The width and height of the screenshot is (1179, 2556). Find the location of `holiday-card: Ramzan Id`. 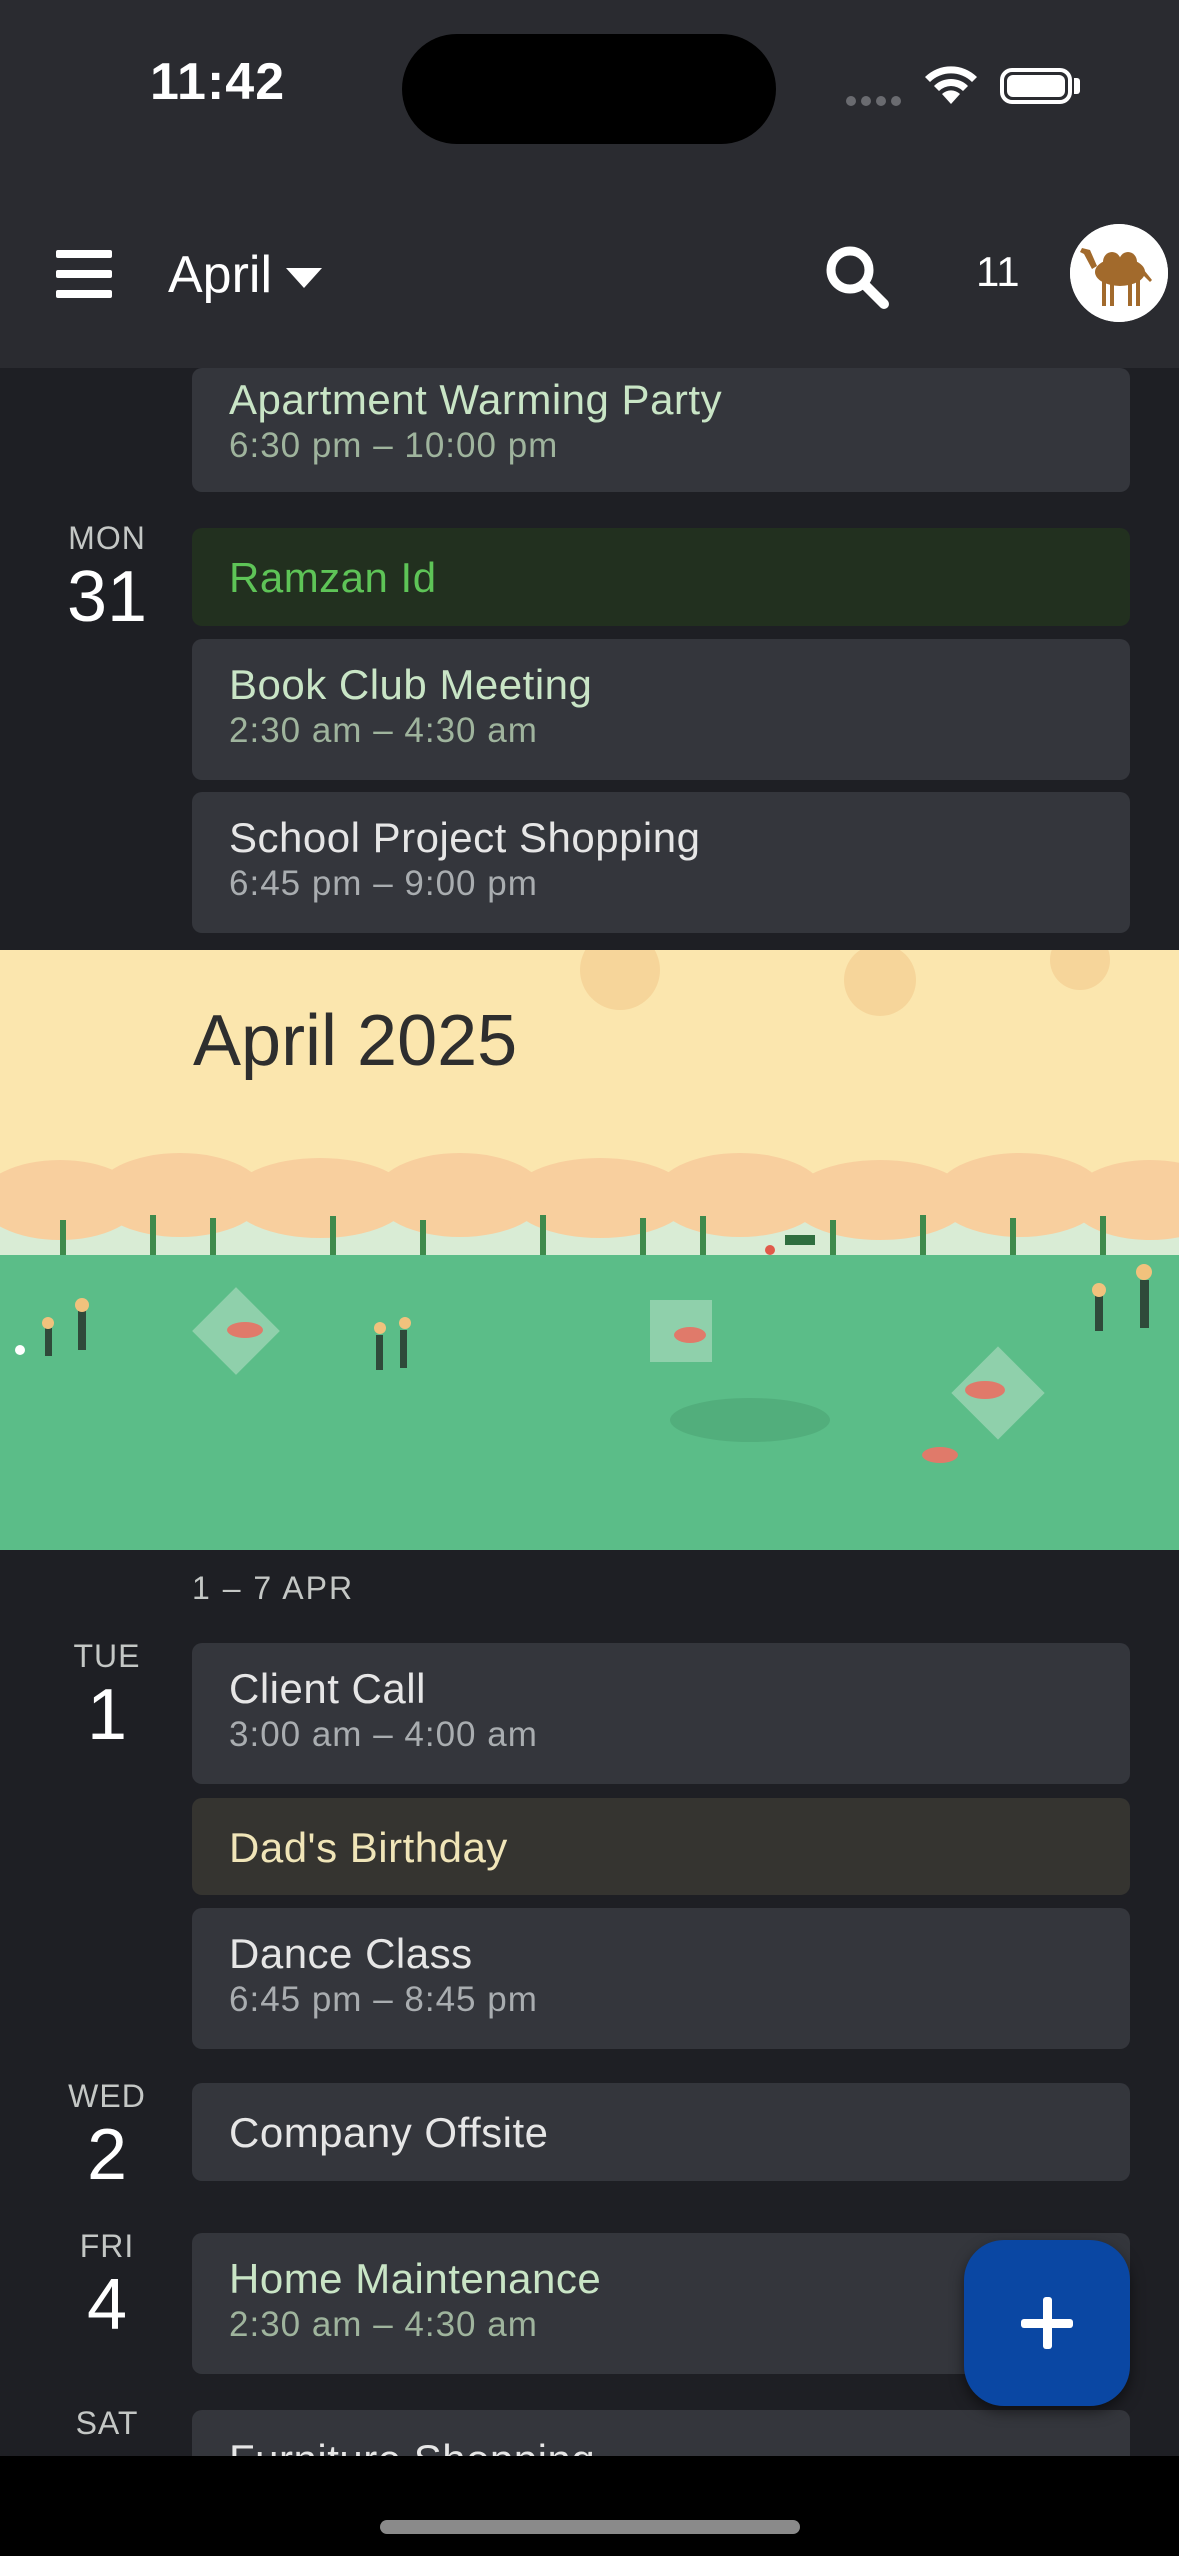

holiday-card: Ramzan Id is located at coordinates (661, 577).